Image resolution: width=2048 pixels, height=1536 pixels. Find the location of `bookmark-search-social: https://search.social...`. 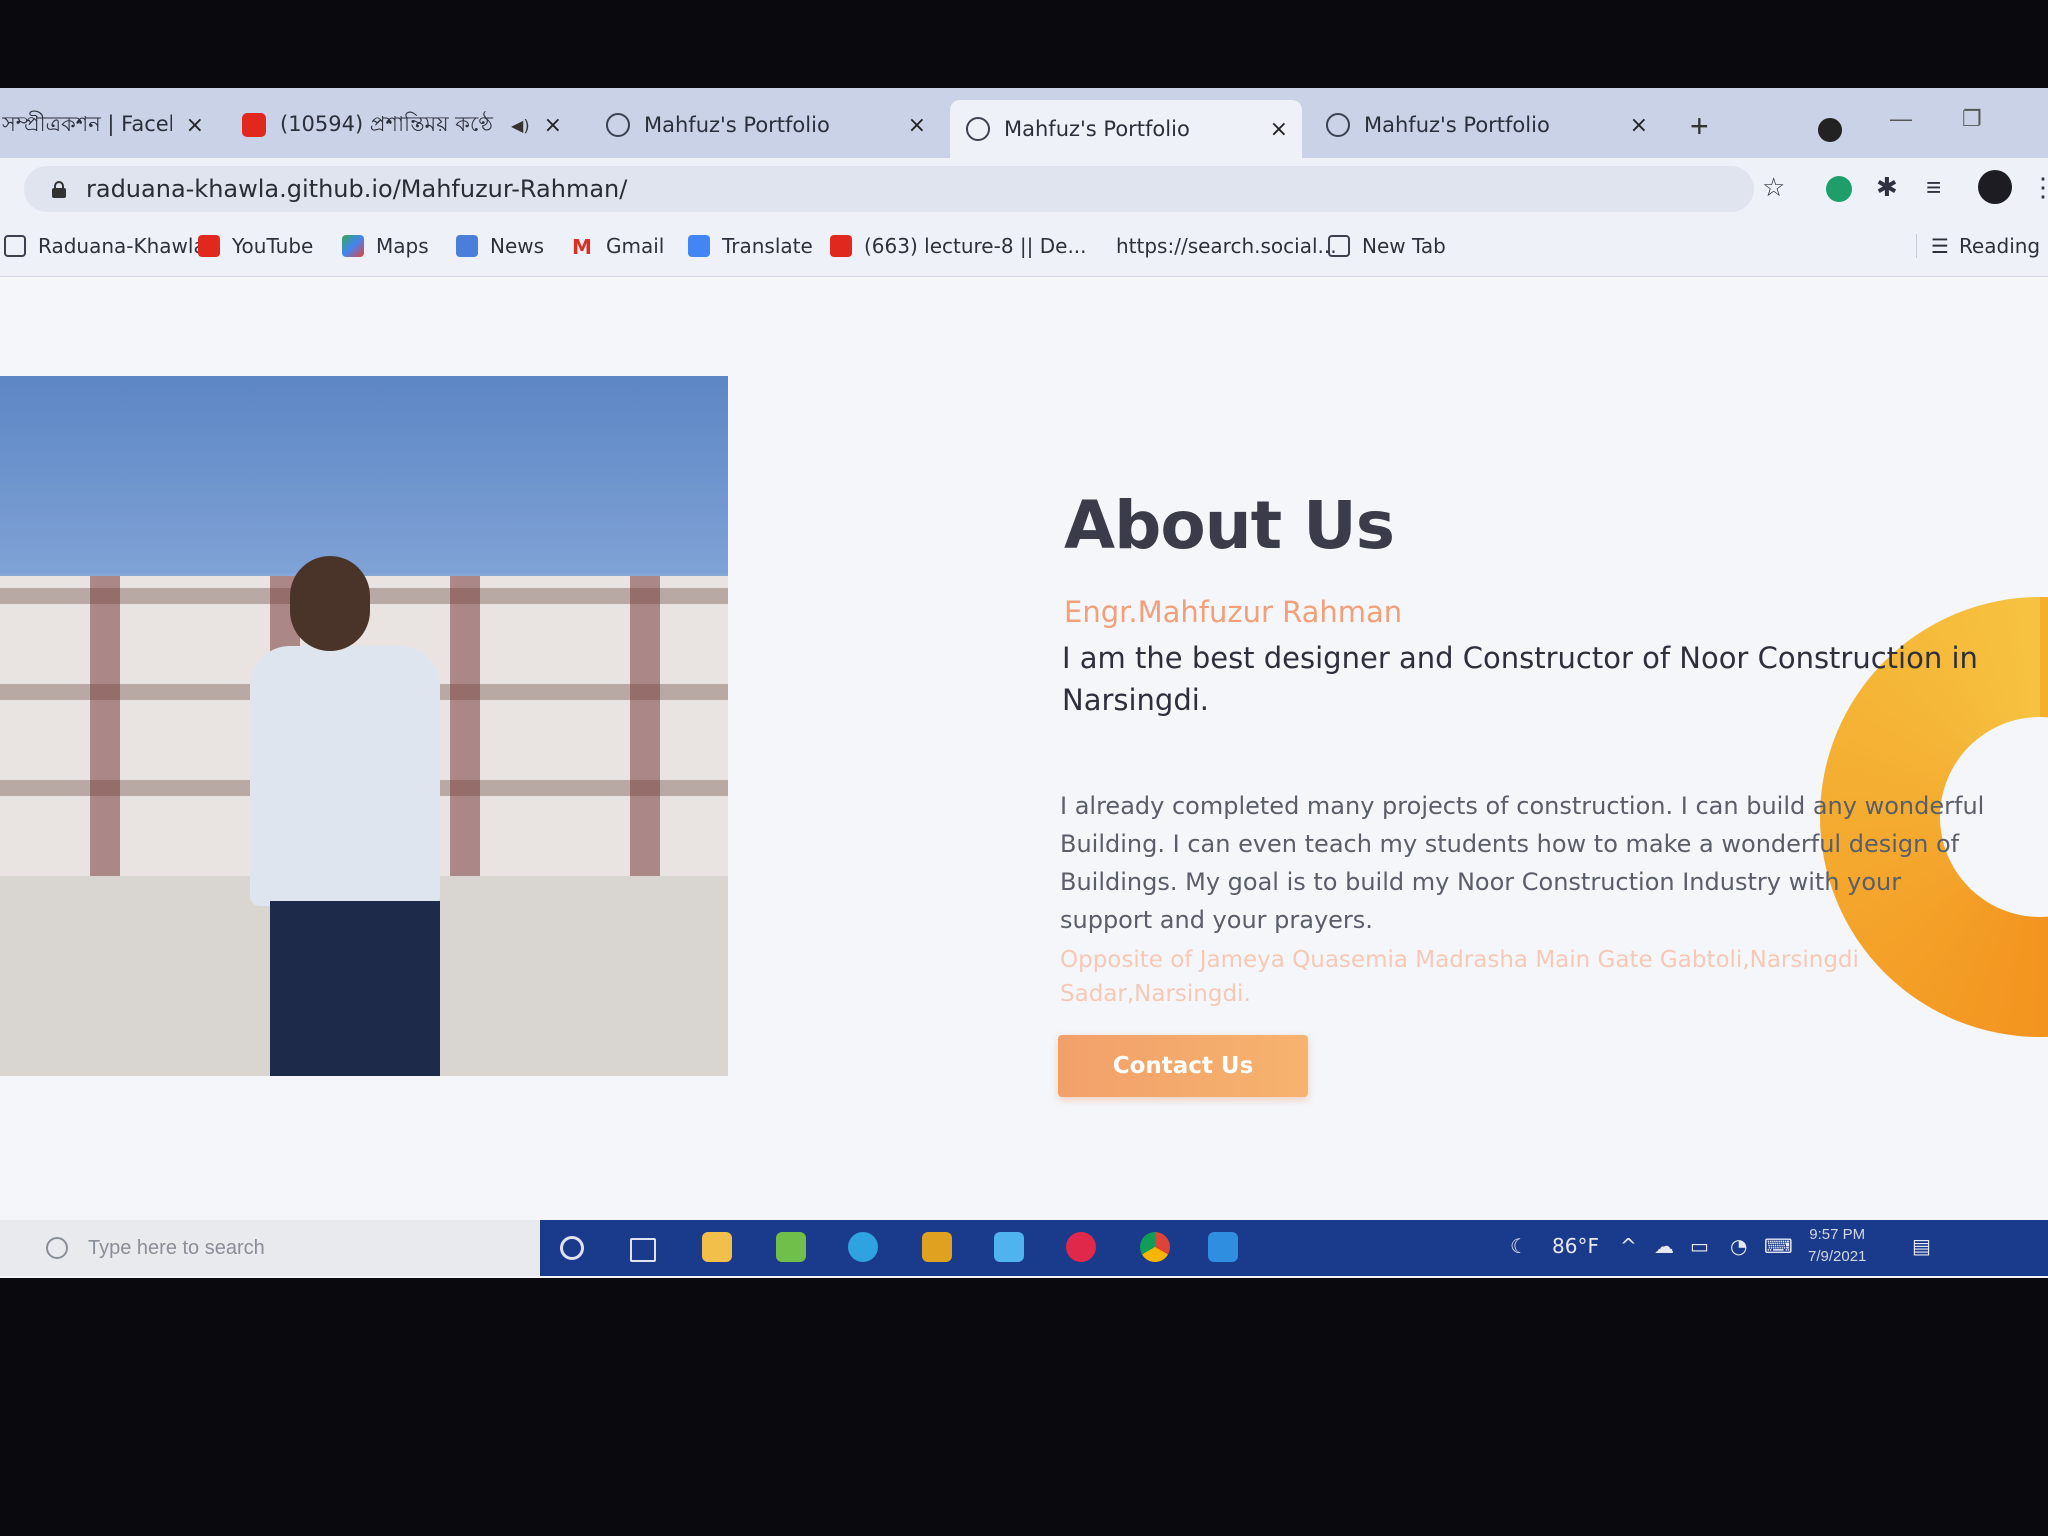

bookmark-search-social: https://search.social... is located at coordinates (1226, 246).